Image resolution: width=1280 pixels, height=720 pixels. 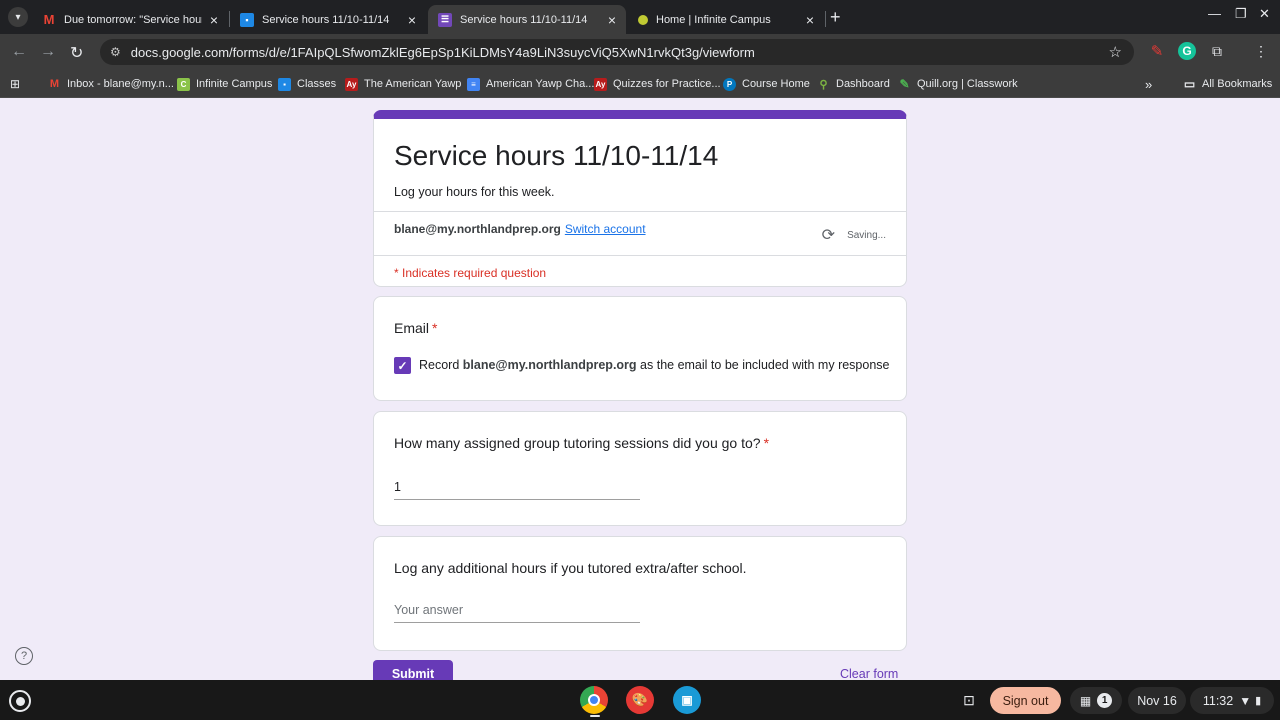 What do you see at coordinates (1105, 700) in the screenshot?
I see `notification-count: 1` at bounding box center [1105, 700].